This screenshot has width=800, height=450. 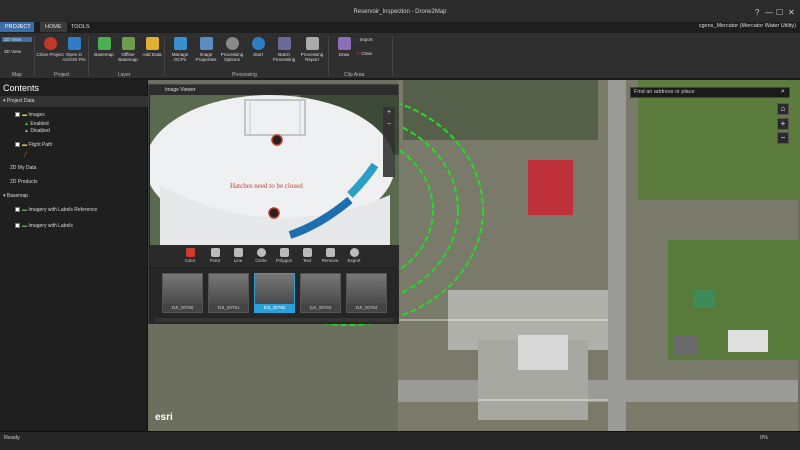 What do you see at coordinates (284, 43) in the screenshot?
I see `batch-icon` at bounding box center [284, 43].